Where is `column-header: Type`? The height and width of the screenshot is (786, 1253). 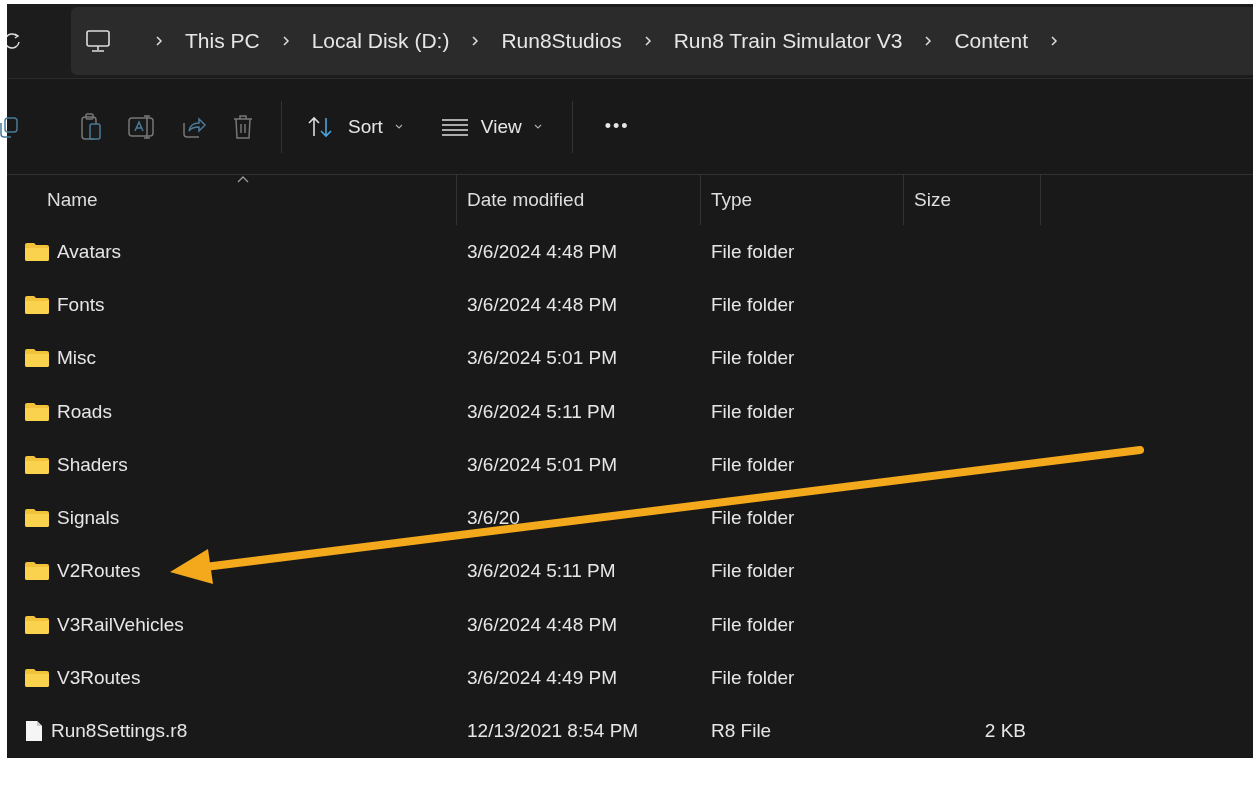 column-header: Type is located at coordinates (802, 200).